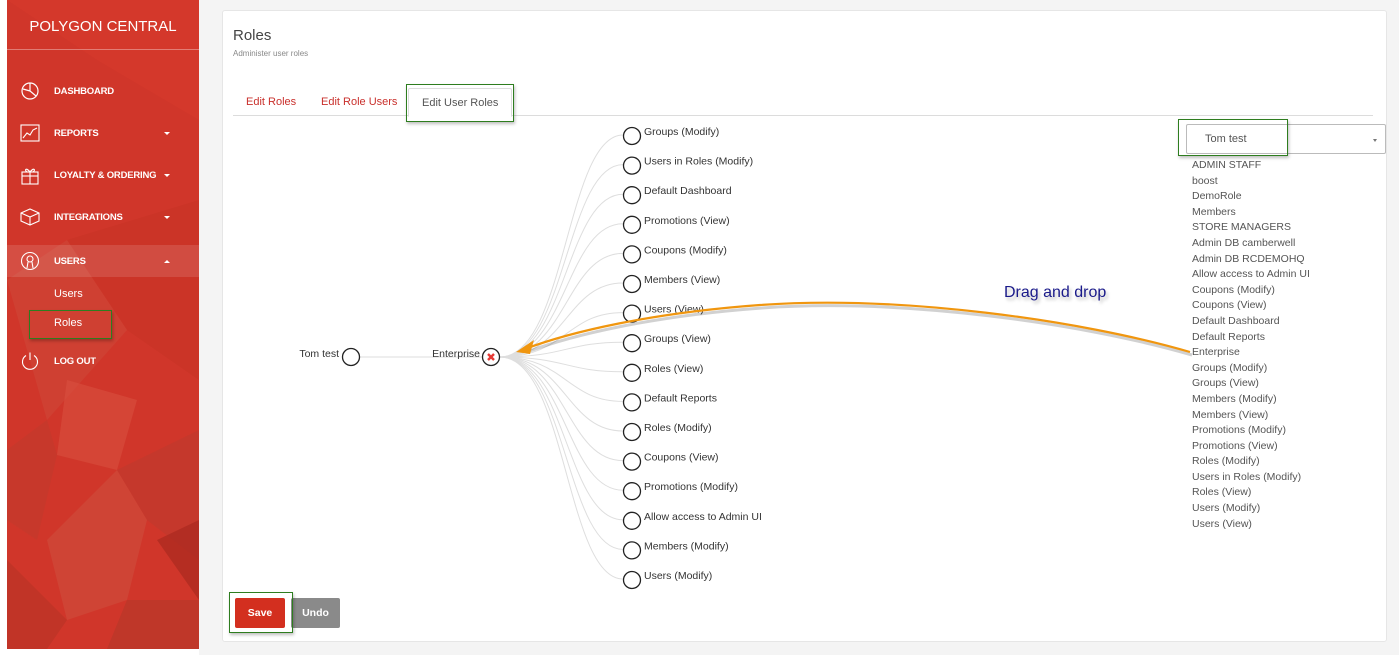 Image resolution: width=1399 pixels, height=655 pixels. What do you see at coordinates (1287, 431) in the screenshot?
I see `available-role-item: Promotions (Modify)` at bounding box center [1287, 431].